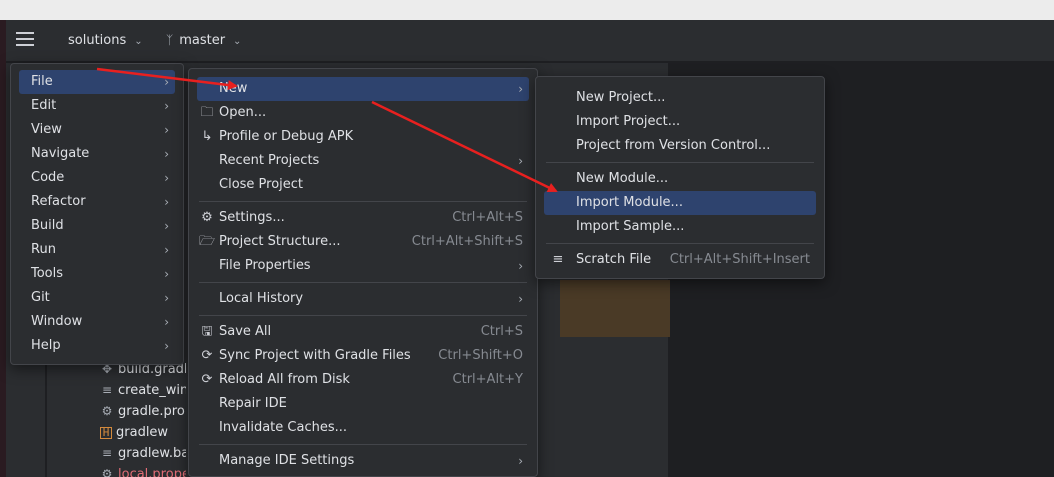  What do you see at coordinates (97, 250) in the screenshot?
I see `menu-run: Run ›` at bounding box center [97, 250].